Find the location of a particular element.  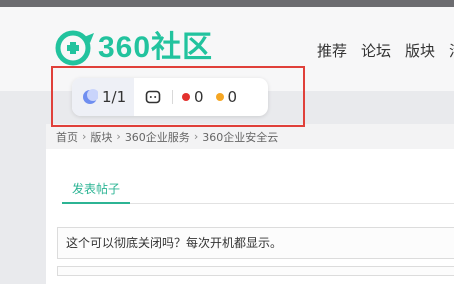

orange-count: 0 is located at coordinates (232, 97).